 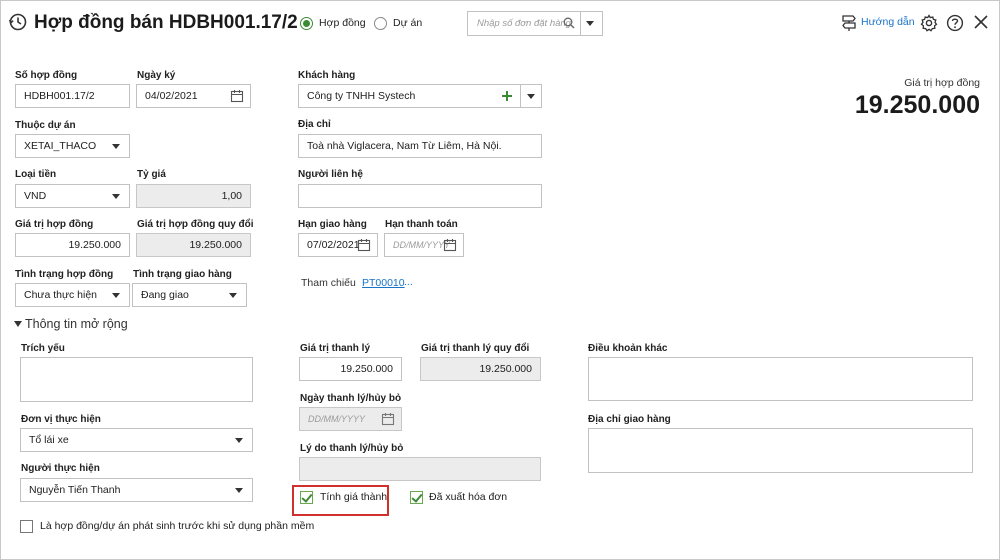 I want to click on invoiced-checkbox, so click(x=416, y=497).